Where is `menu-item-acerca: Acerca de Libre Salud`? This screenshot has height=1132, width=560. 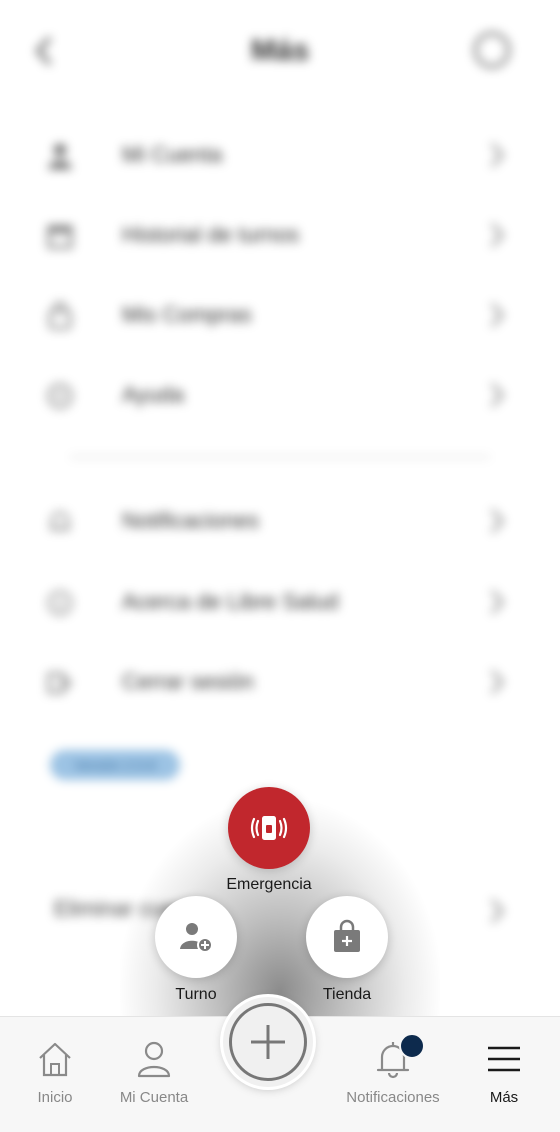 menu-item-acerca: Acerca de Libre Salud is located at coordinates (280, 605).